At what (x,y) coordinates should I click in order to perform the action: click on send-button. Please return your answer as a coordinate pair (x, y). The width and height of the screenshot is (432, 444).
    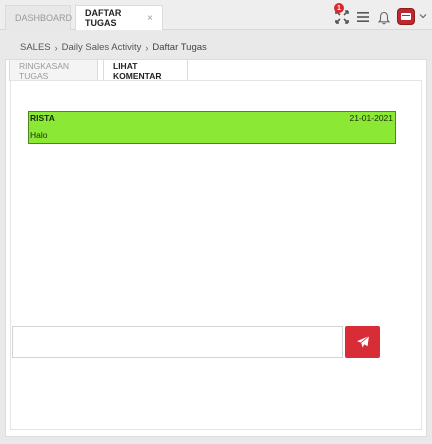
    Looking at the image, I should click on (362, 342).